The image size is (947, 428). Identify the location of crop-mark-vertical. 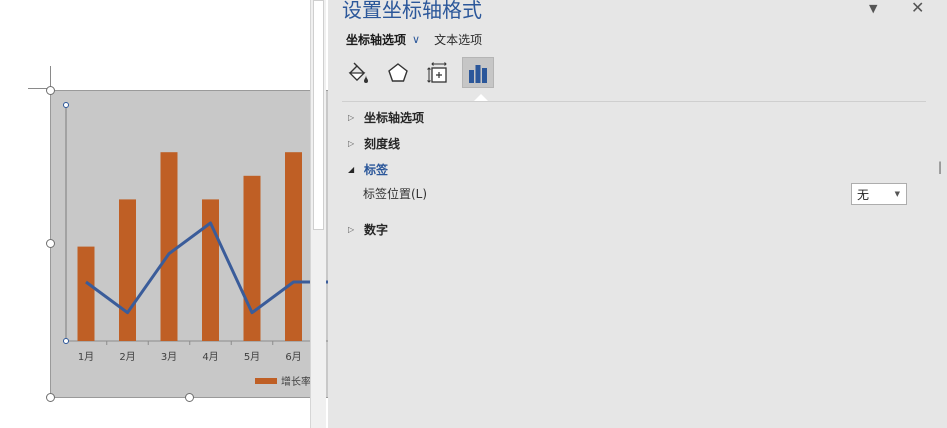
(50, 77).